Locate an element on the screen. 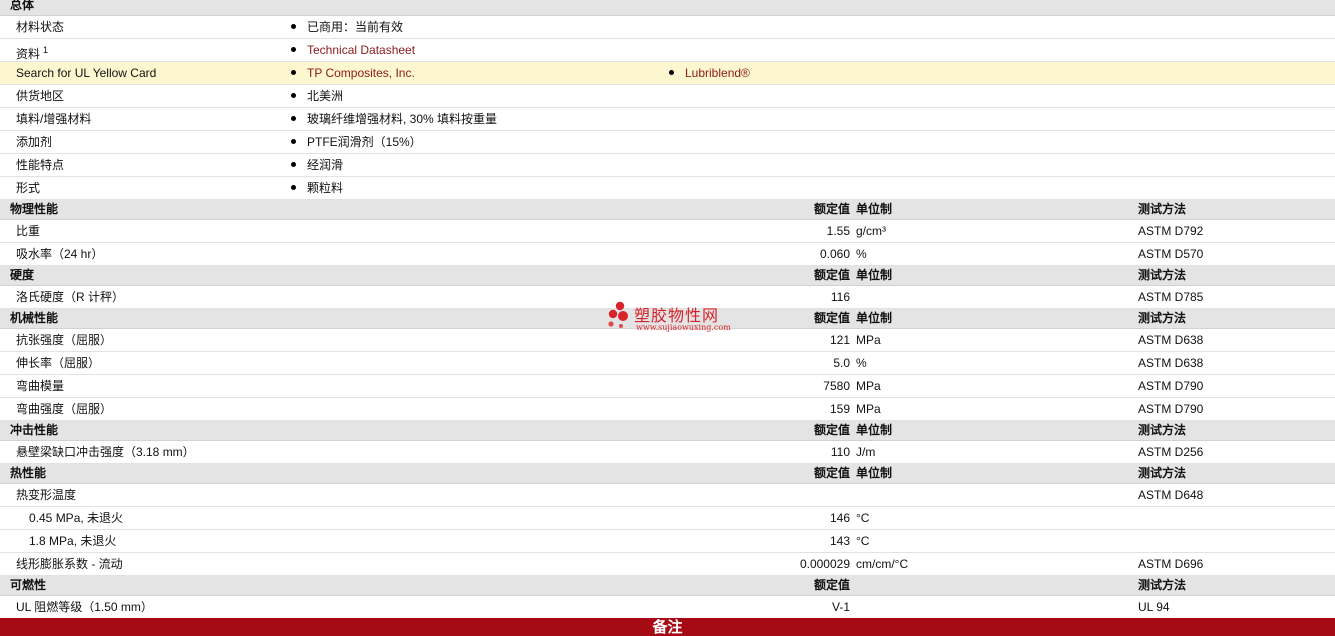 The image size is (1335, 636). row-value: Technical Datasheet is located at coordinates (353, 50).